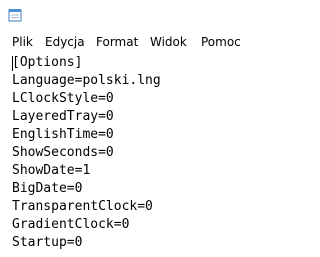  I want to click on text-line: [Options], so click(47, 62).